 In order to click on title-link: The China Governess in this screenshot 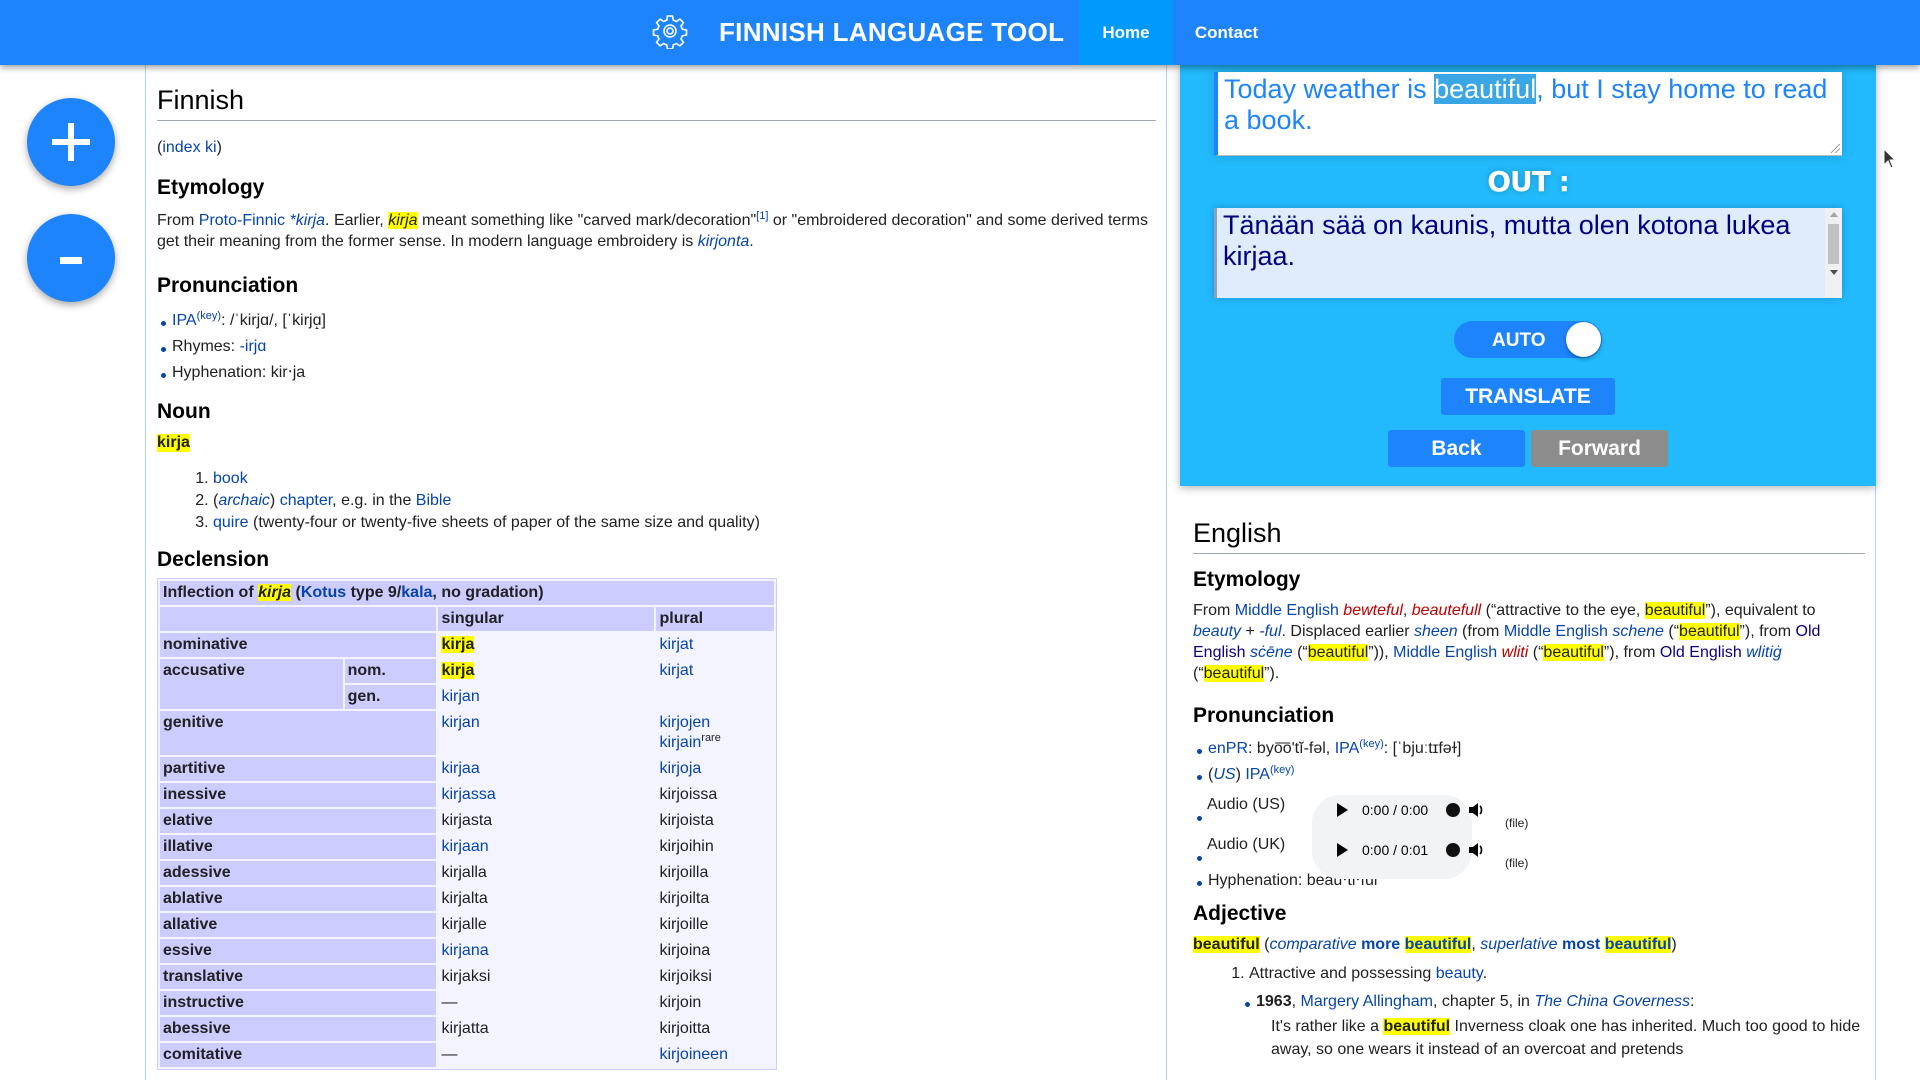, I will do `click(1612, 1001)`.